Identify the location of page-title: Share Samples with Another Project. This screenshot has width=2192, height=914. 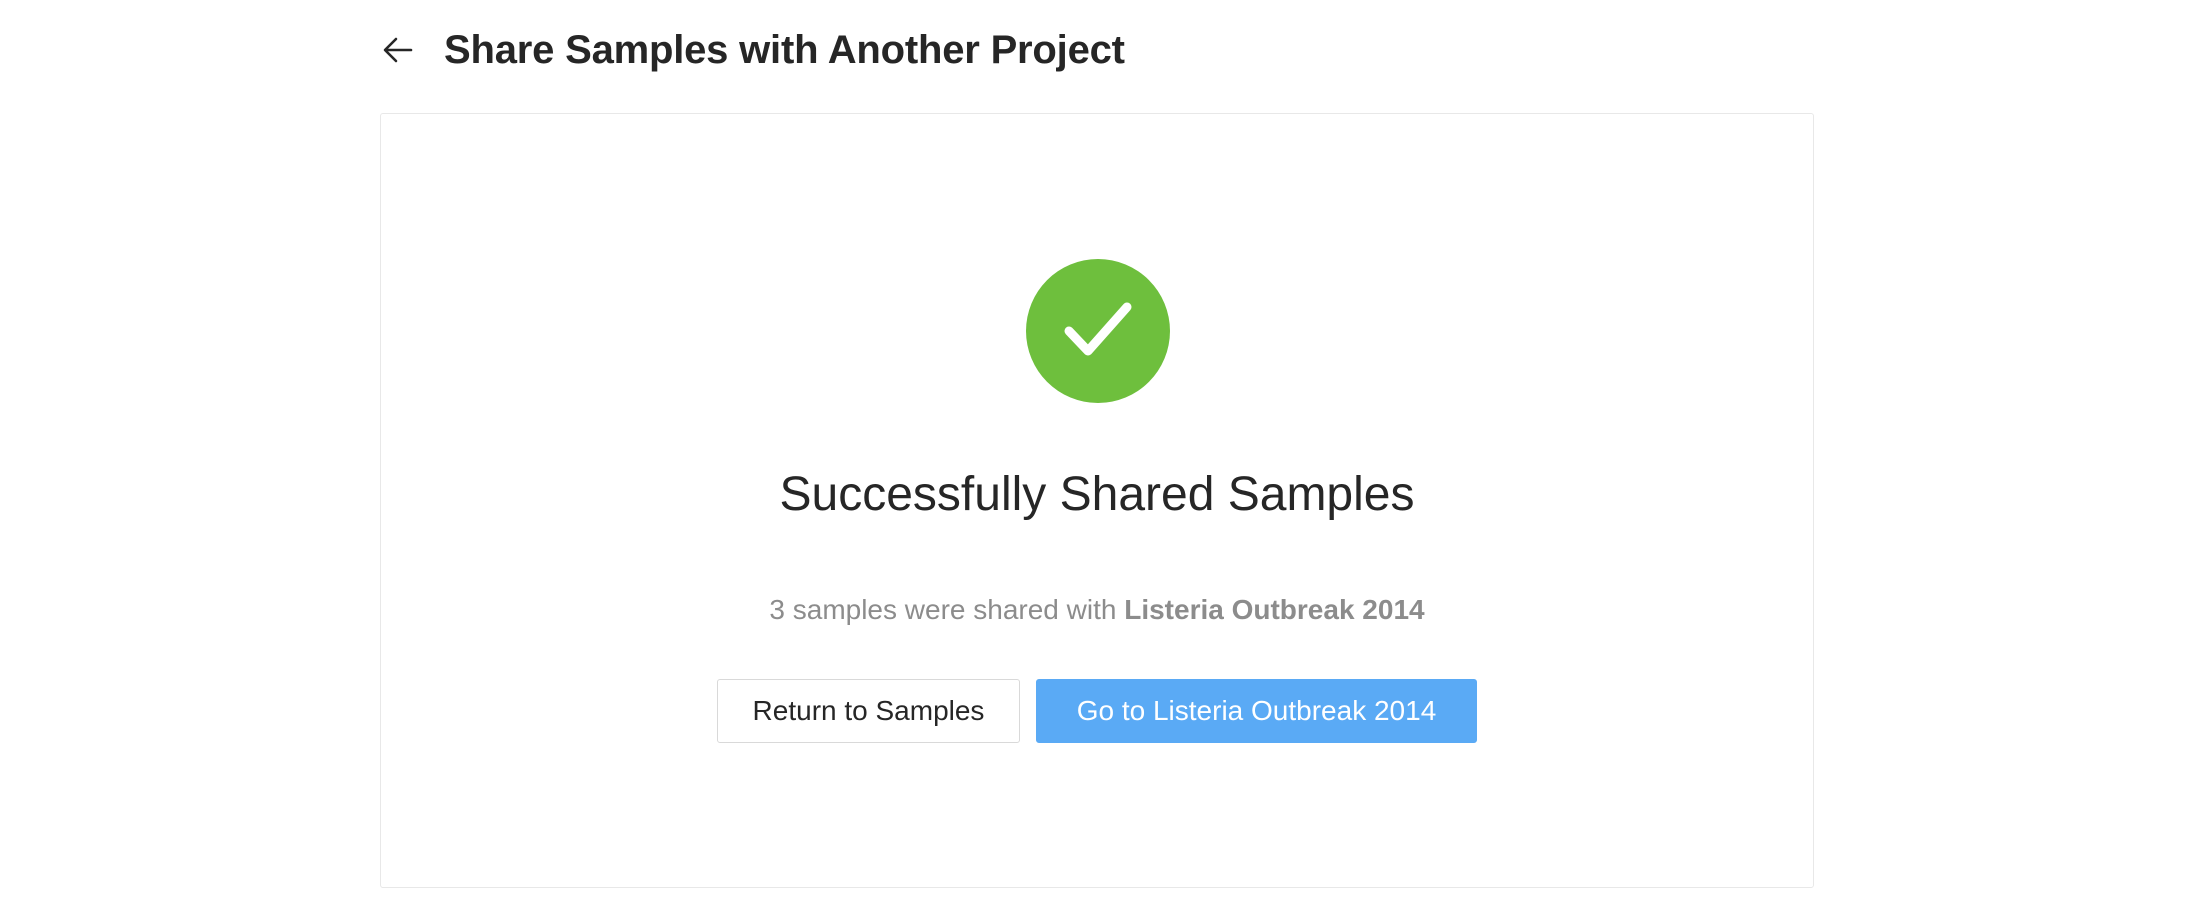
(784, 49).